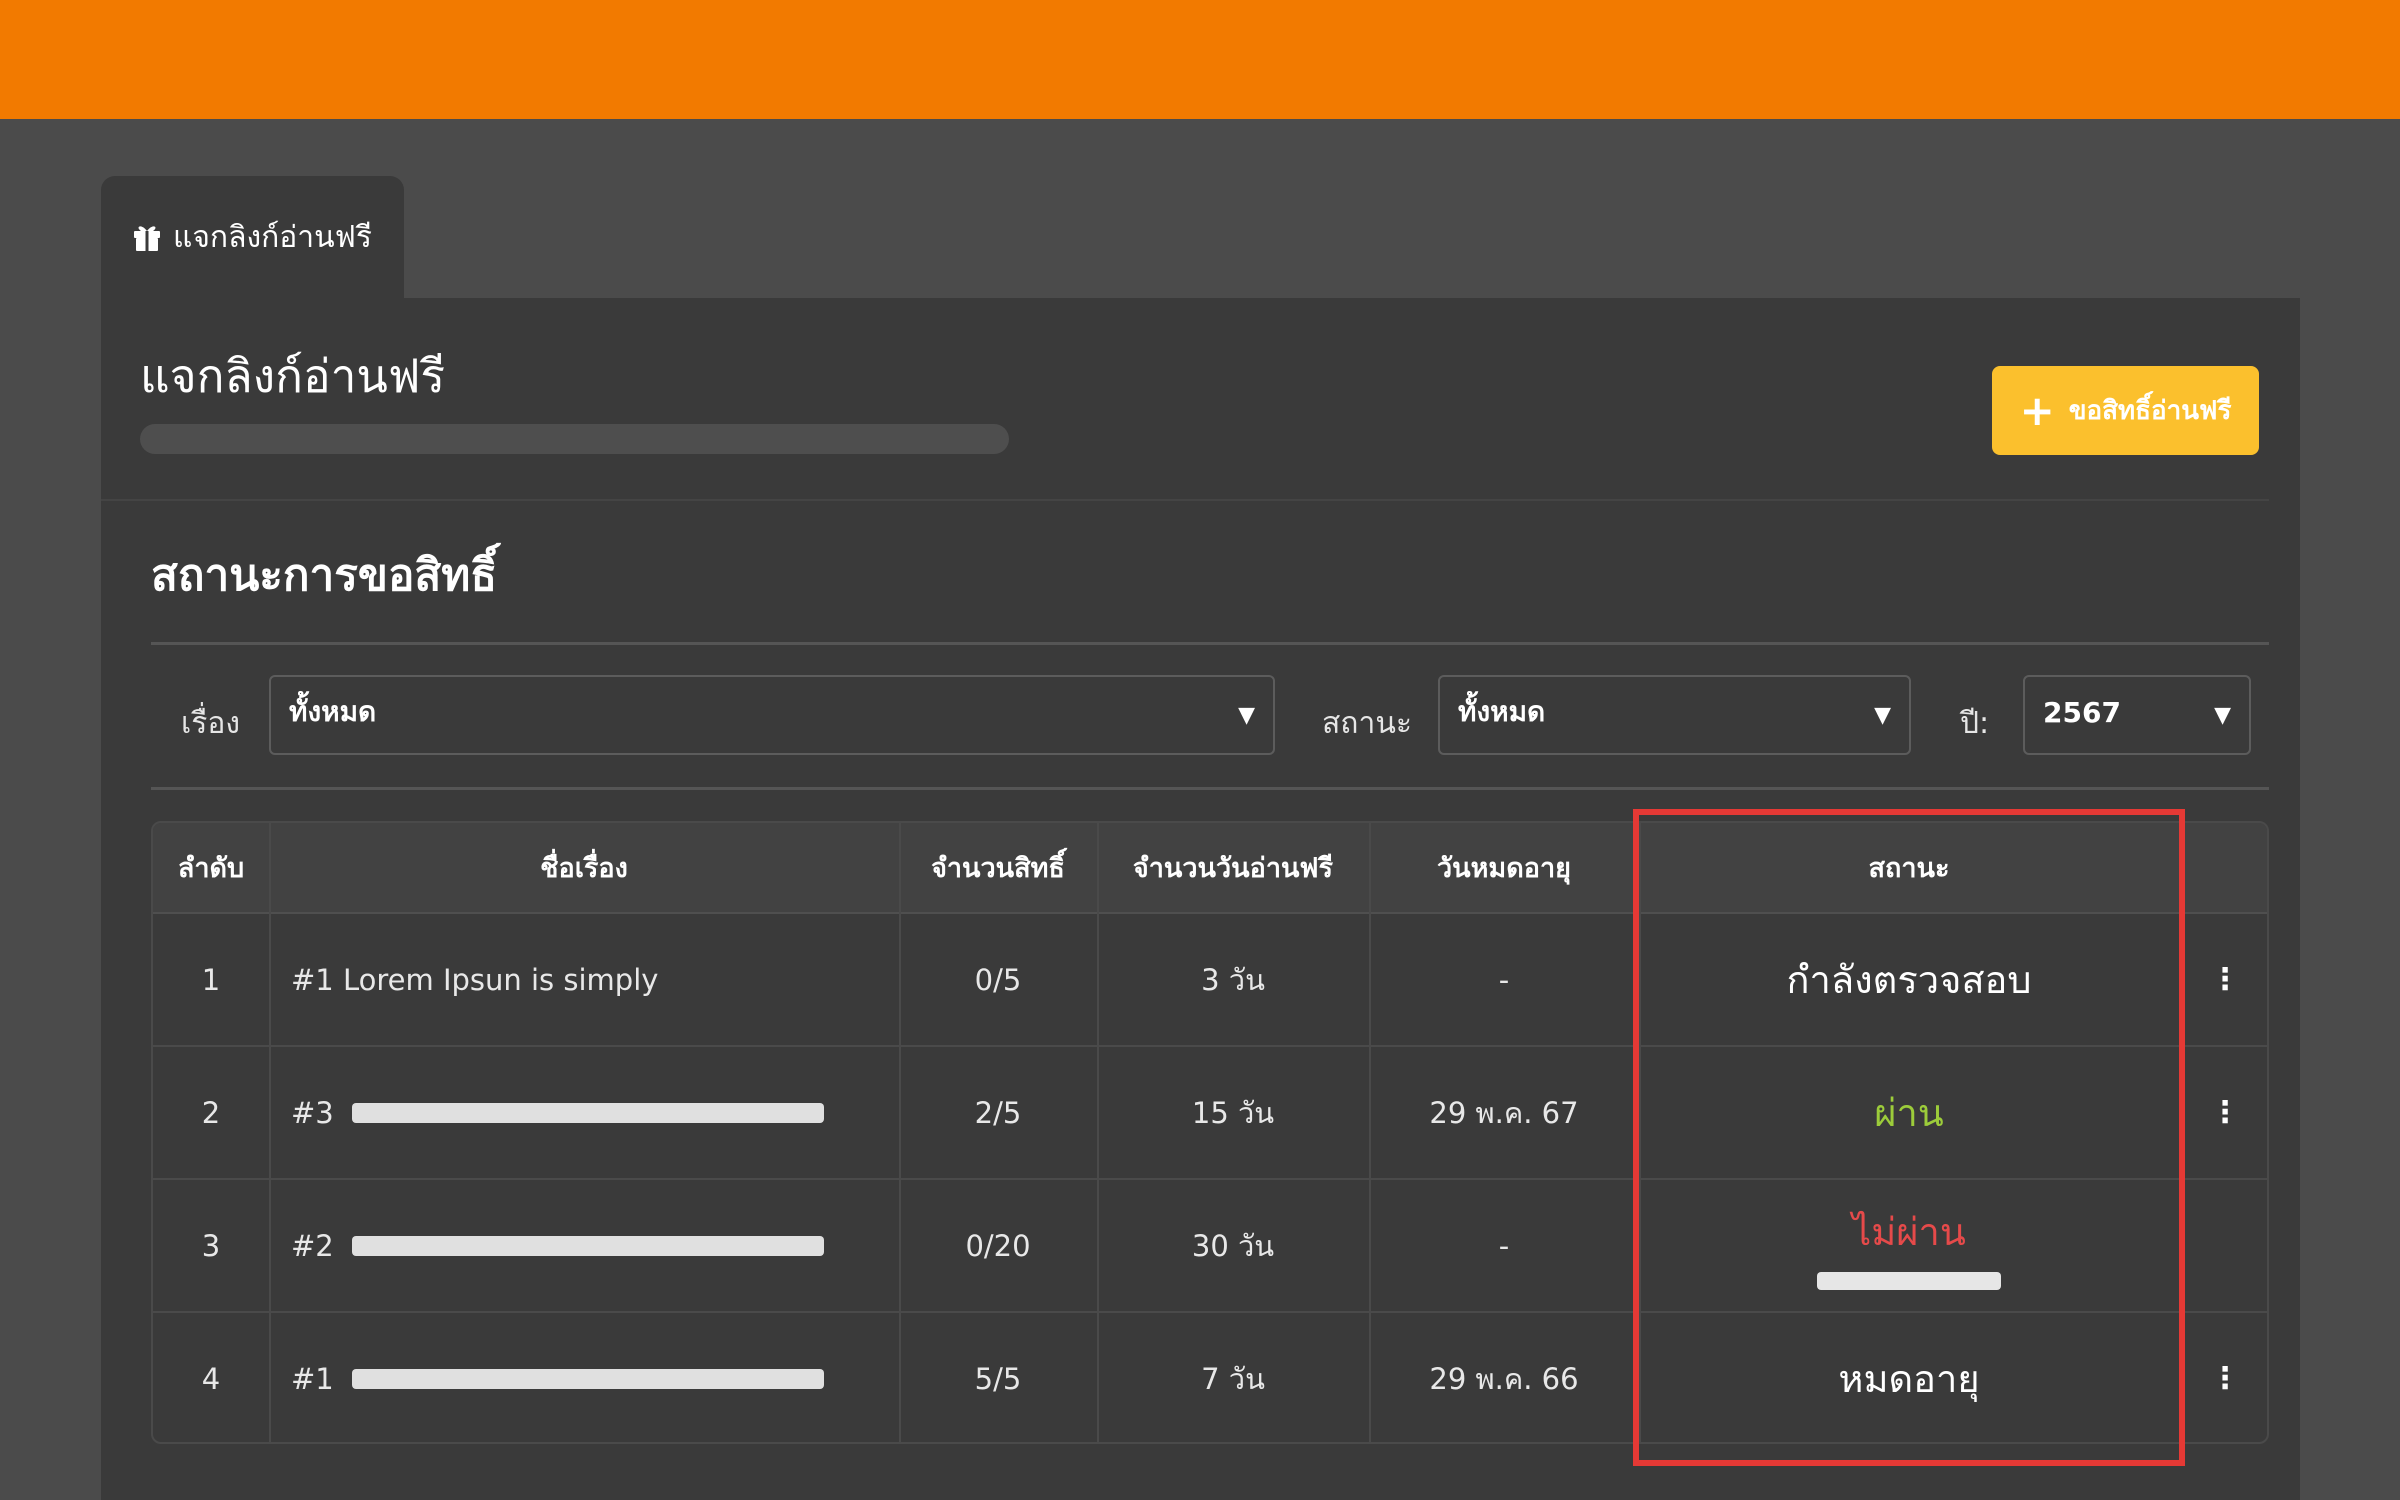  Describe the element at coordinates (475, 979) in the screenshot. I see `story-title-text: #1 Lorem Ipsun is simply` at that location.